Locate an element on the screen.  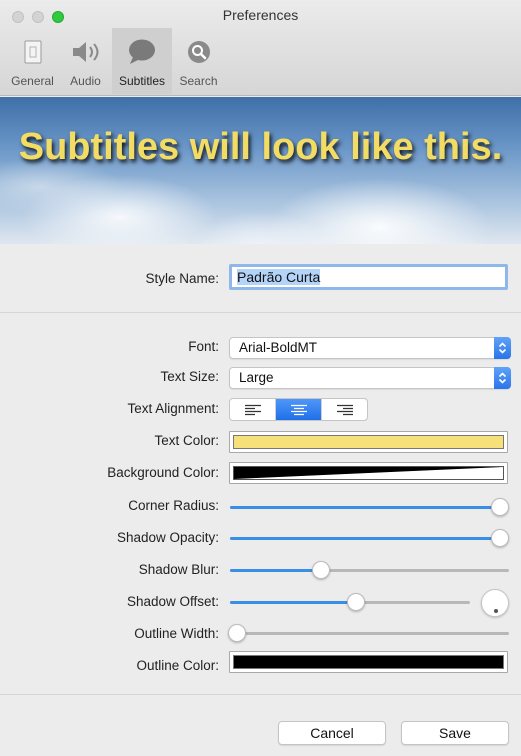
general-icon is located at coordinates (33, 52).